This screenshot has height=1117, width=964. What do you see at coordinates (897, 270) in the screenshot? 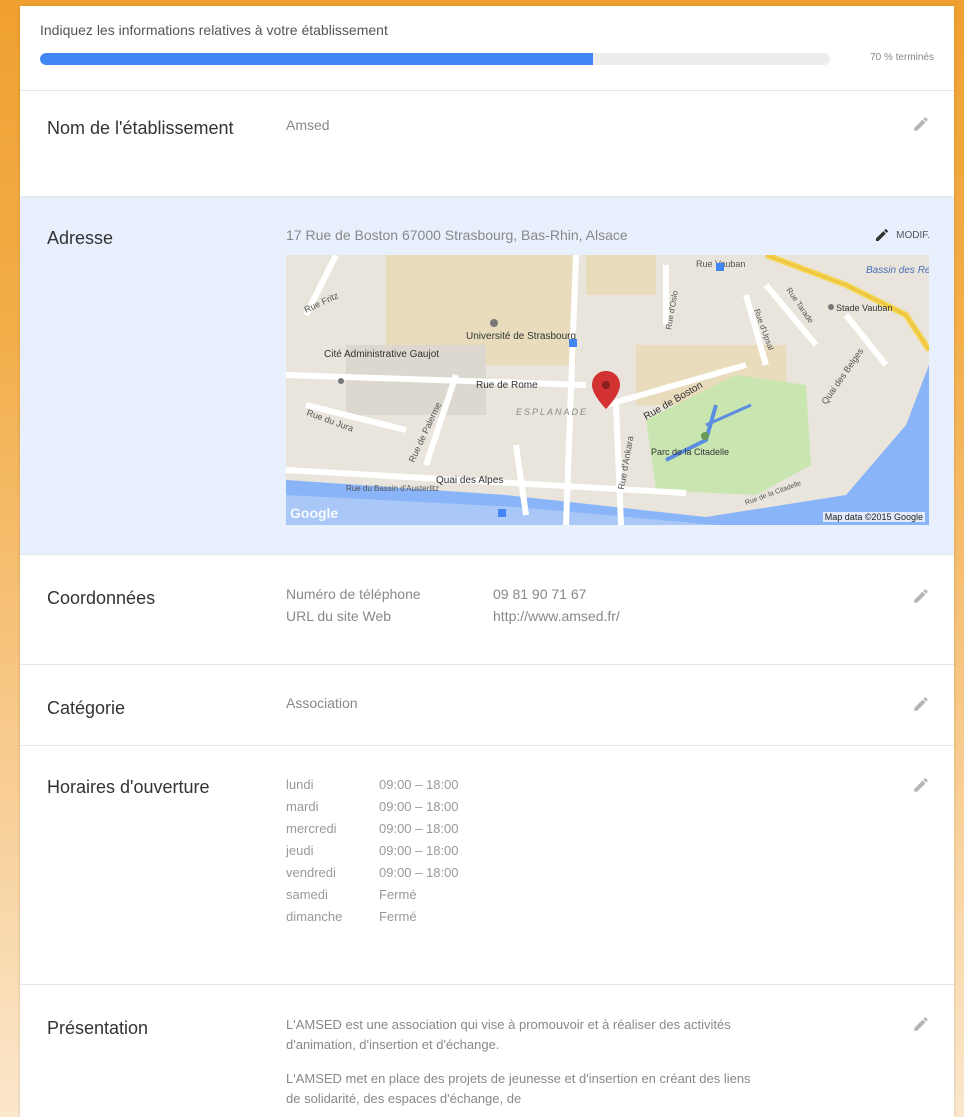
I see `map-label-bassin: Bassin des Remparts` at bounding box center [897, 270].